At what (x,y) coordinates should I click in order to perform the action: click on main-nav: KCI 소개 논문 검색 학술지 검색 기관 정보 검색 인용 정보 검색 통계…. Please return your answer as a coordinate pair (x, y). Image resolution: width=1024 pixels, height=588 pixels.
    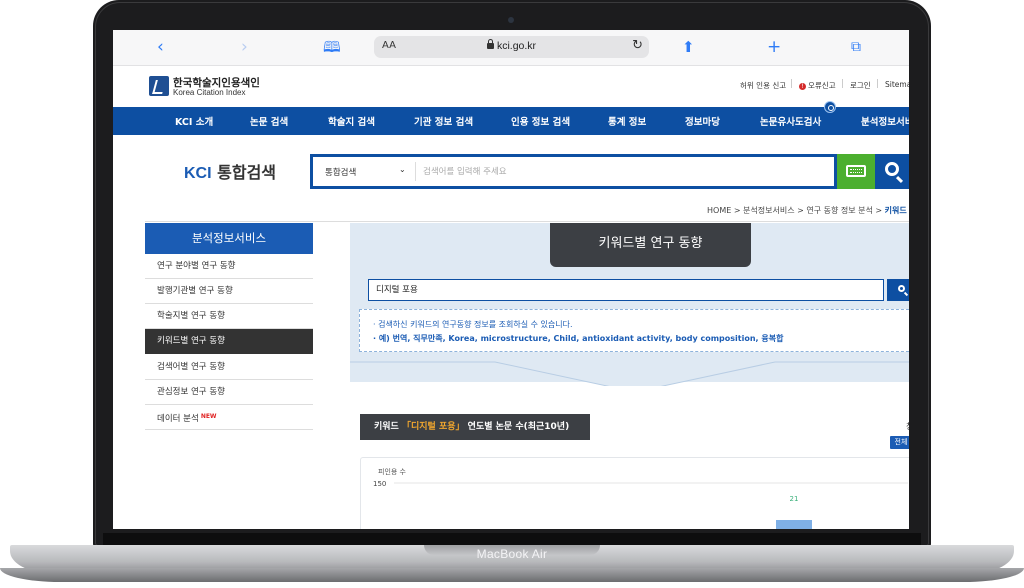
    Looking at the image, I should click on (511, 118).